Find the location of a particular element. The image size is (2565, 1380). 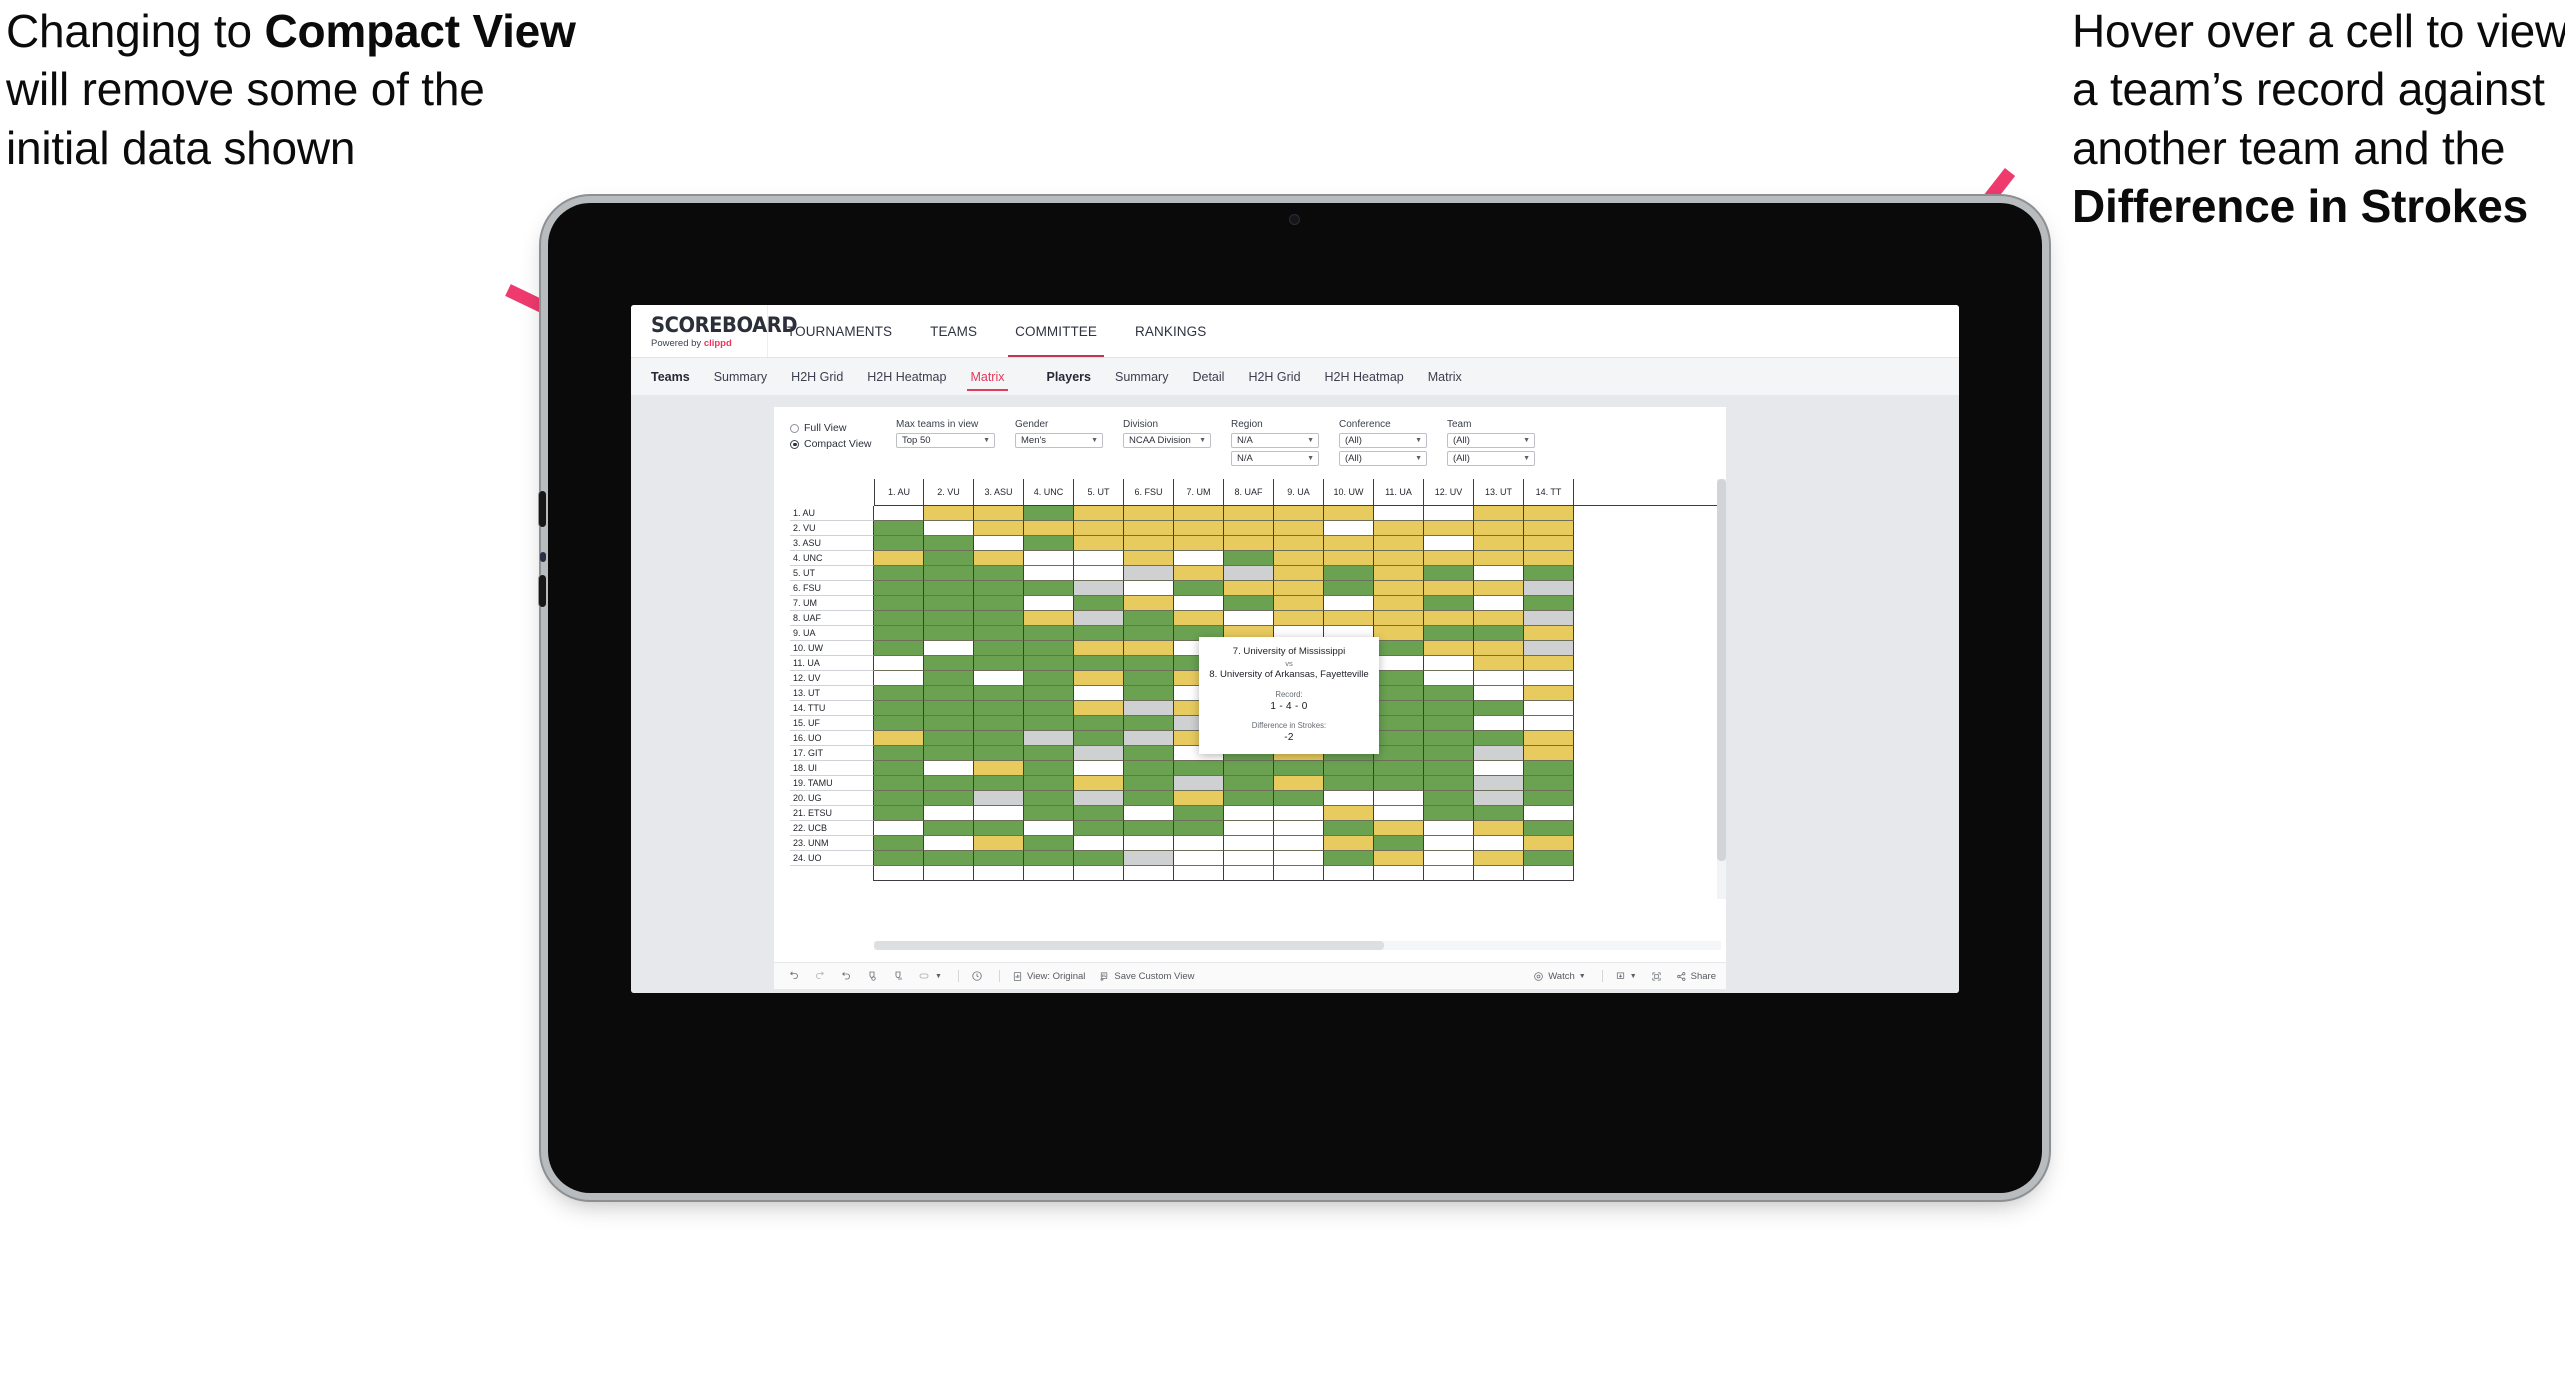

tab-teams-matrix: Matrix is located at coordinates (987, 377).